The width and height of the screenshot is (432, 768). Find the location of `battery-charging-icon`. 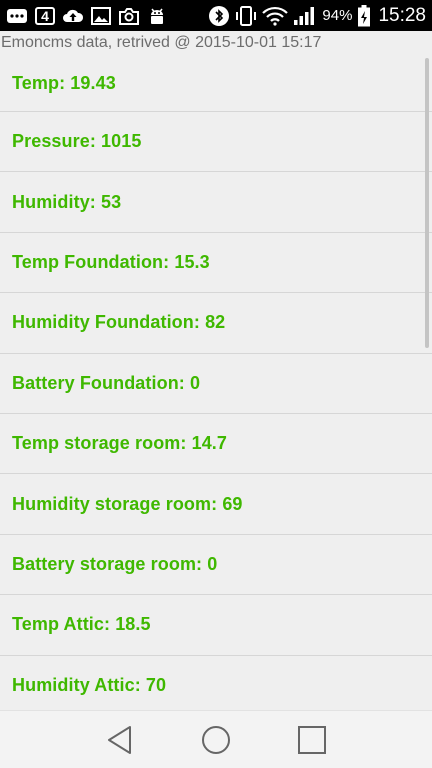

battery-charging-icon is located at coordinates (364, 15).